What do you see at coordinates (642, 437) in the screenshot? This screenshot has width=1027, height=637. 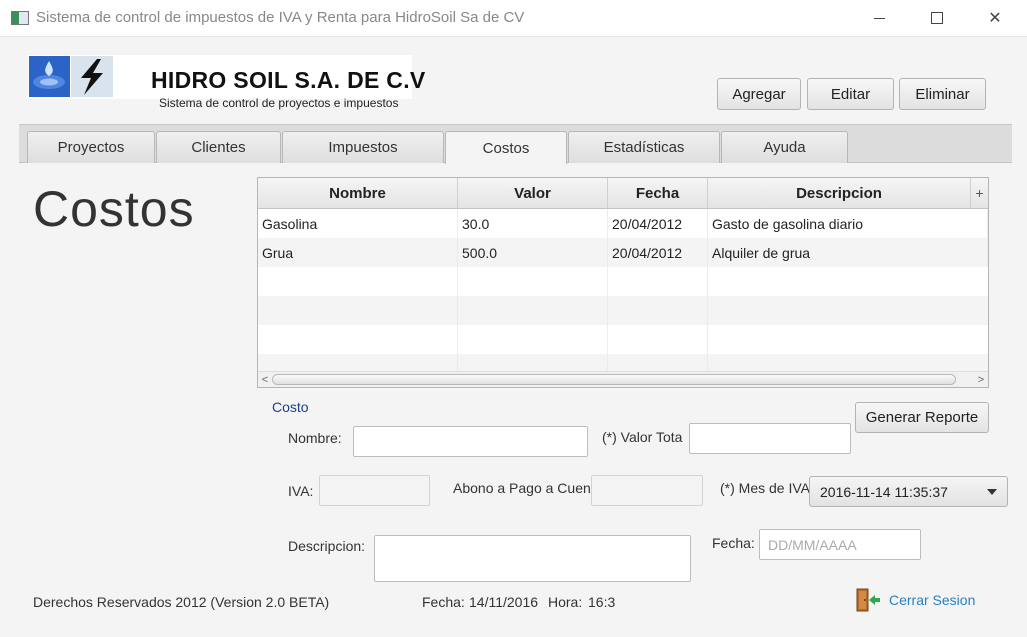 I see `valor-total-label: (*) Valor Tota` at bounding box center [642, 437].